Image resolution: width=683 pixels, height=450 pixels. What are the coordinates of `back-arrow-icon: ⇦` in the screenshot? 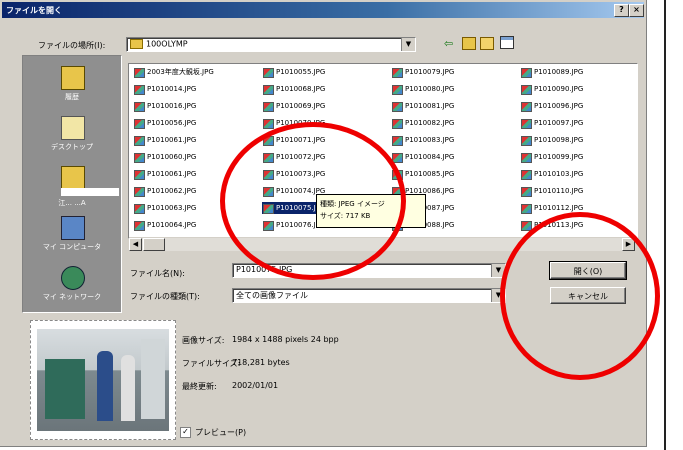 It's located at (448, 43).